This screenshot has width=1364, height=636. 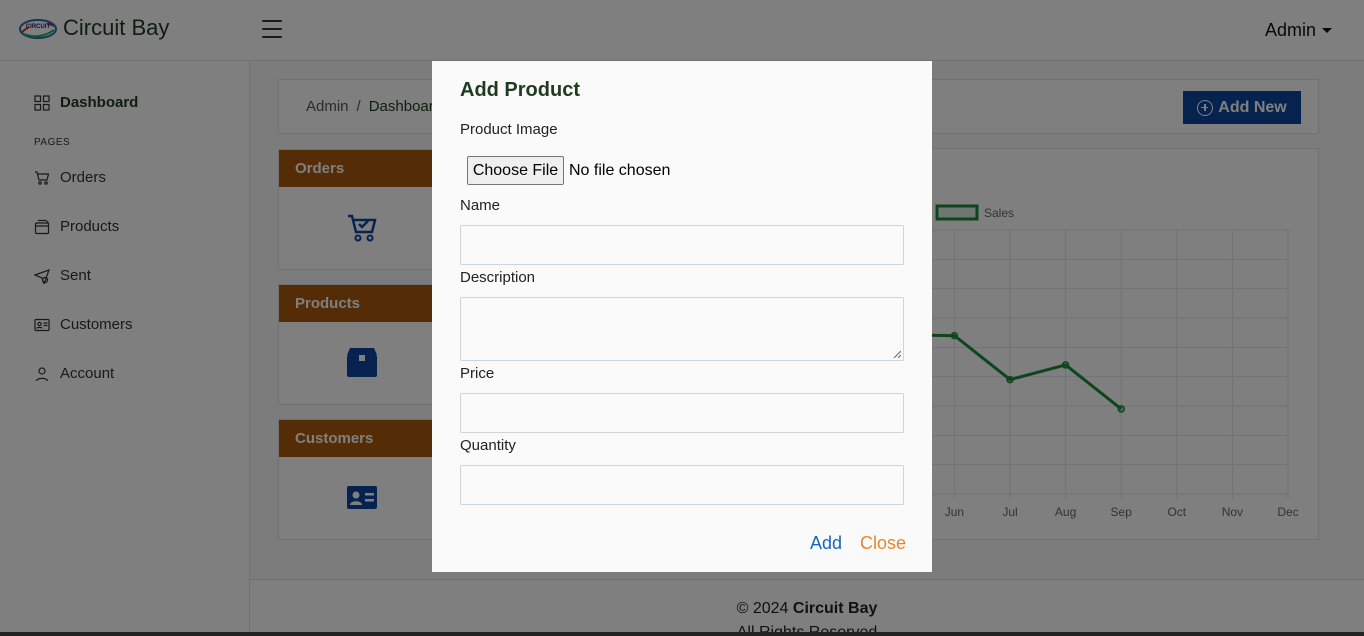 I want to click on close-button: Close, so click(x=883, y=543).